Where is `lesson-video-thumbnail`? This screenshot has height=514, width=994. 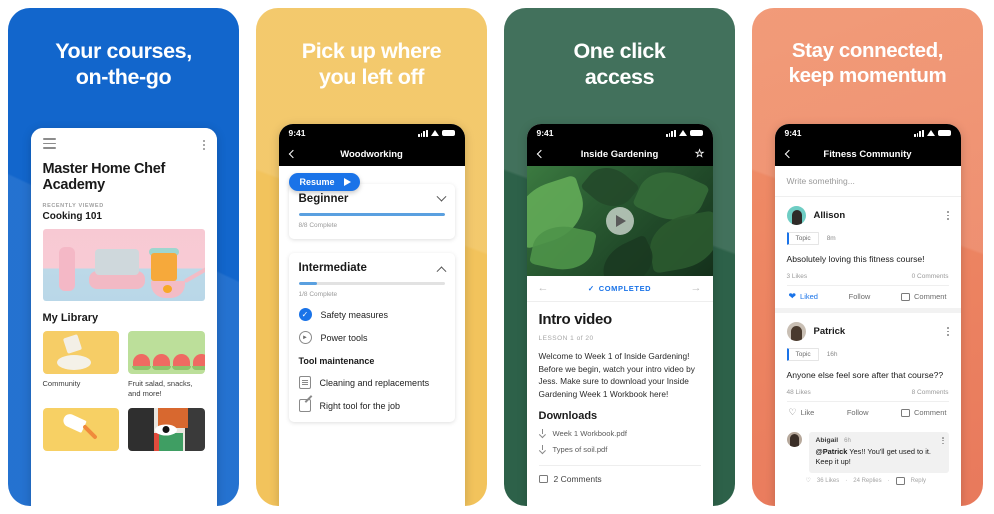 lesson-video-thumbnail is located at coordinates (619, 221).